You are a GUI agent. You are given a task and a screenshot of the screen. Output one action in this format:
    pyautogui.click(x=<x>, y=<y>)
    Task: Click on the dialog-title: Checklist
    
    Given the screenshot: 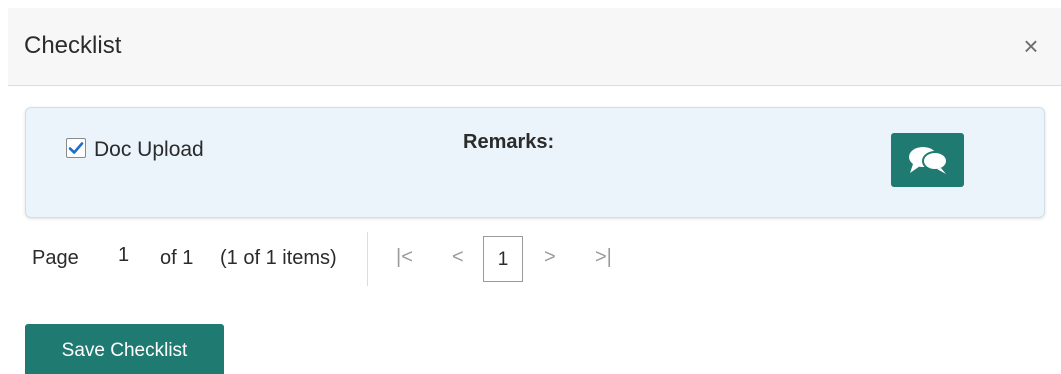 What is the action you would take?
    pyautogui.click(x=73, y=45)
    